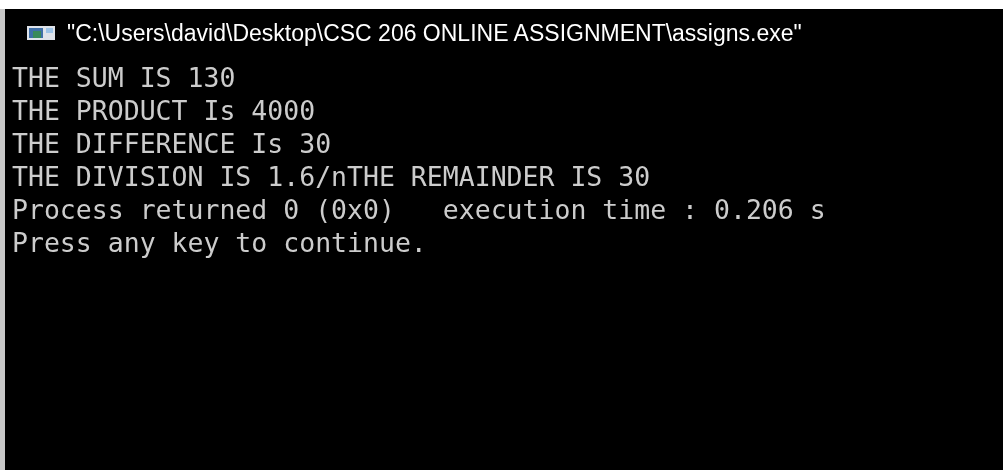 This screenshot has width=1003, height=470. What do you see at coordinates (419, 209) in the screenshot?
I see `console-output-line: Process returned 0 (0x0) execution time : 0.206 s` at bounding box center [419, 209].